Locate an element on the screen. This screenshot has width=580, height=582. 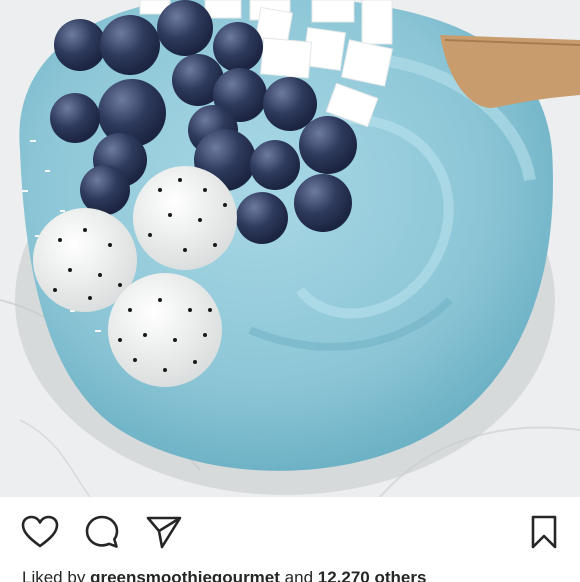
save-button is located at coordinates (544, 532).